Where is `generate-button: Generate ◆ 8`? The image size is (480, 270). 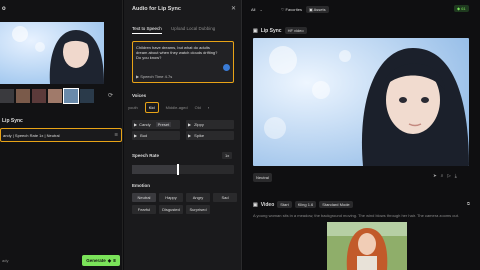
generate-button: Generate ◆ 8 is located at coordinates (101, 260).